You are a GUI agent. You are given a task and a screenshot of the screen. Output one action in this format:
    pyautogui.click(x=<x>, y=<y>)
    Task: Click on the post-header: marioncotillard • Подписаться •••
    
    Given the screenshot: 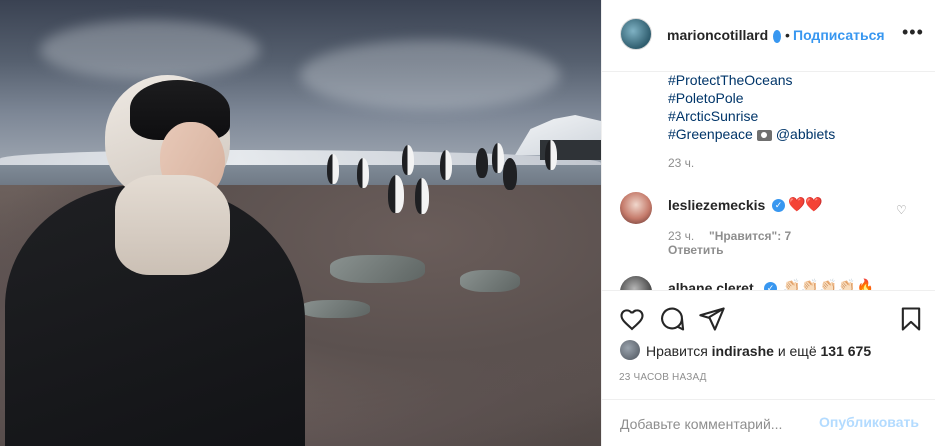 What is the action you would take?
    pyautogui.click(x=768, y=36)
    